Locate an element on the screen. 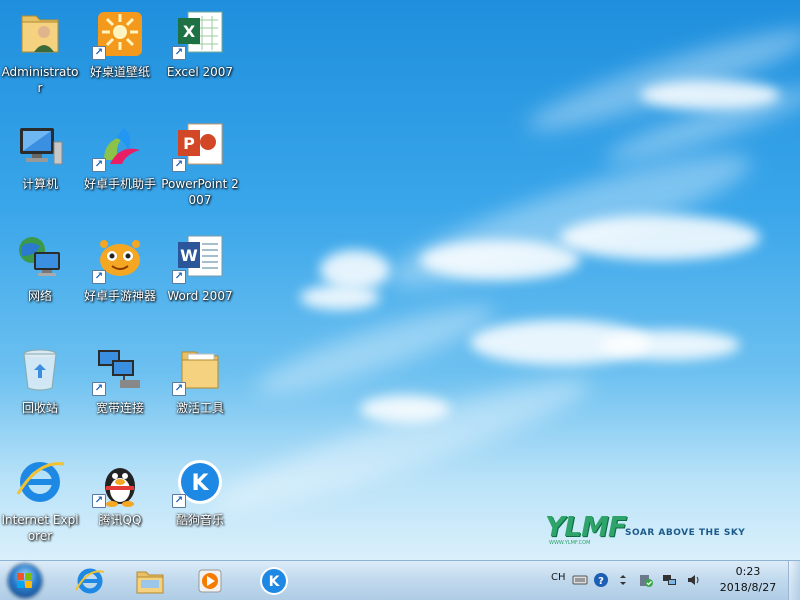 This screenshot has height=600, width=800. desktop-icon-label: 好卓手游神器 is located at coordinates (119, 296).